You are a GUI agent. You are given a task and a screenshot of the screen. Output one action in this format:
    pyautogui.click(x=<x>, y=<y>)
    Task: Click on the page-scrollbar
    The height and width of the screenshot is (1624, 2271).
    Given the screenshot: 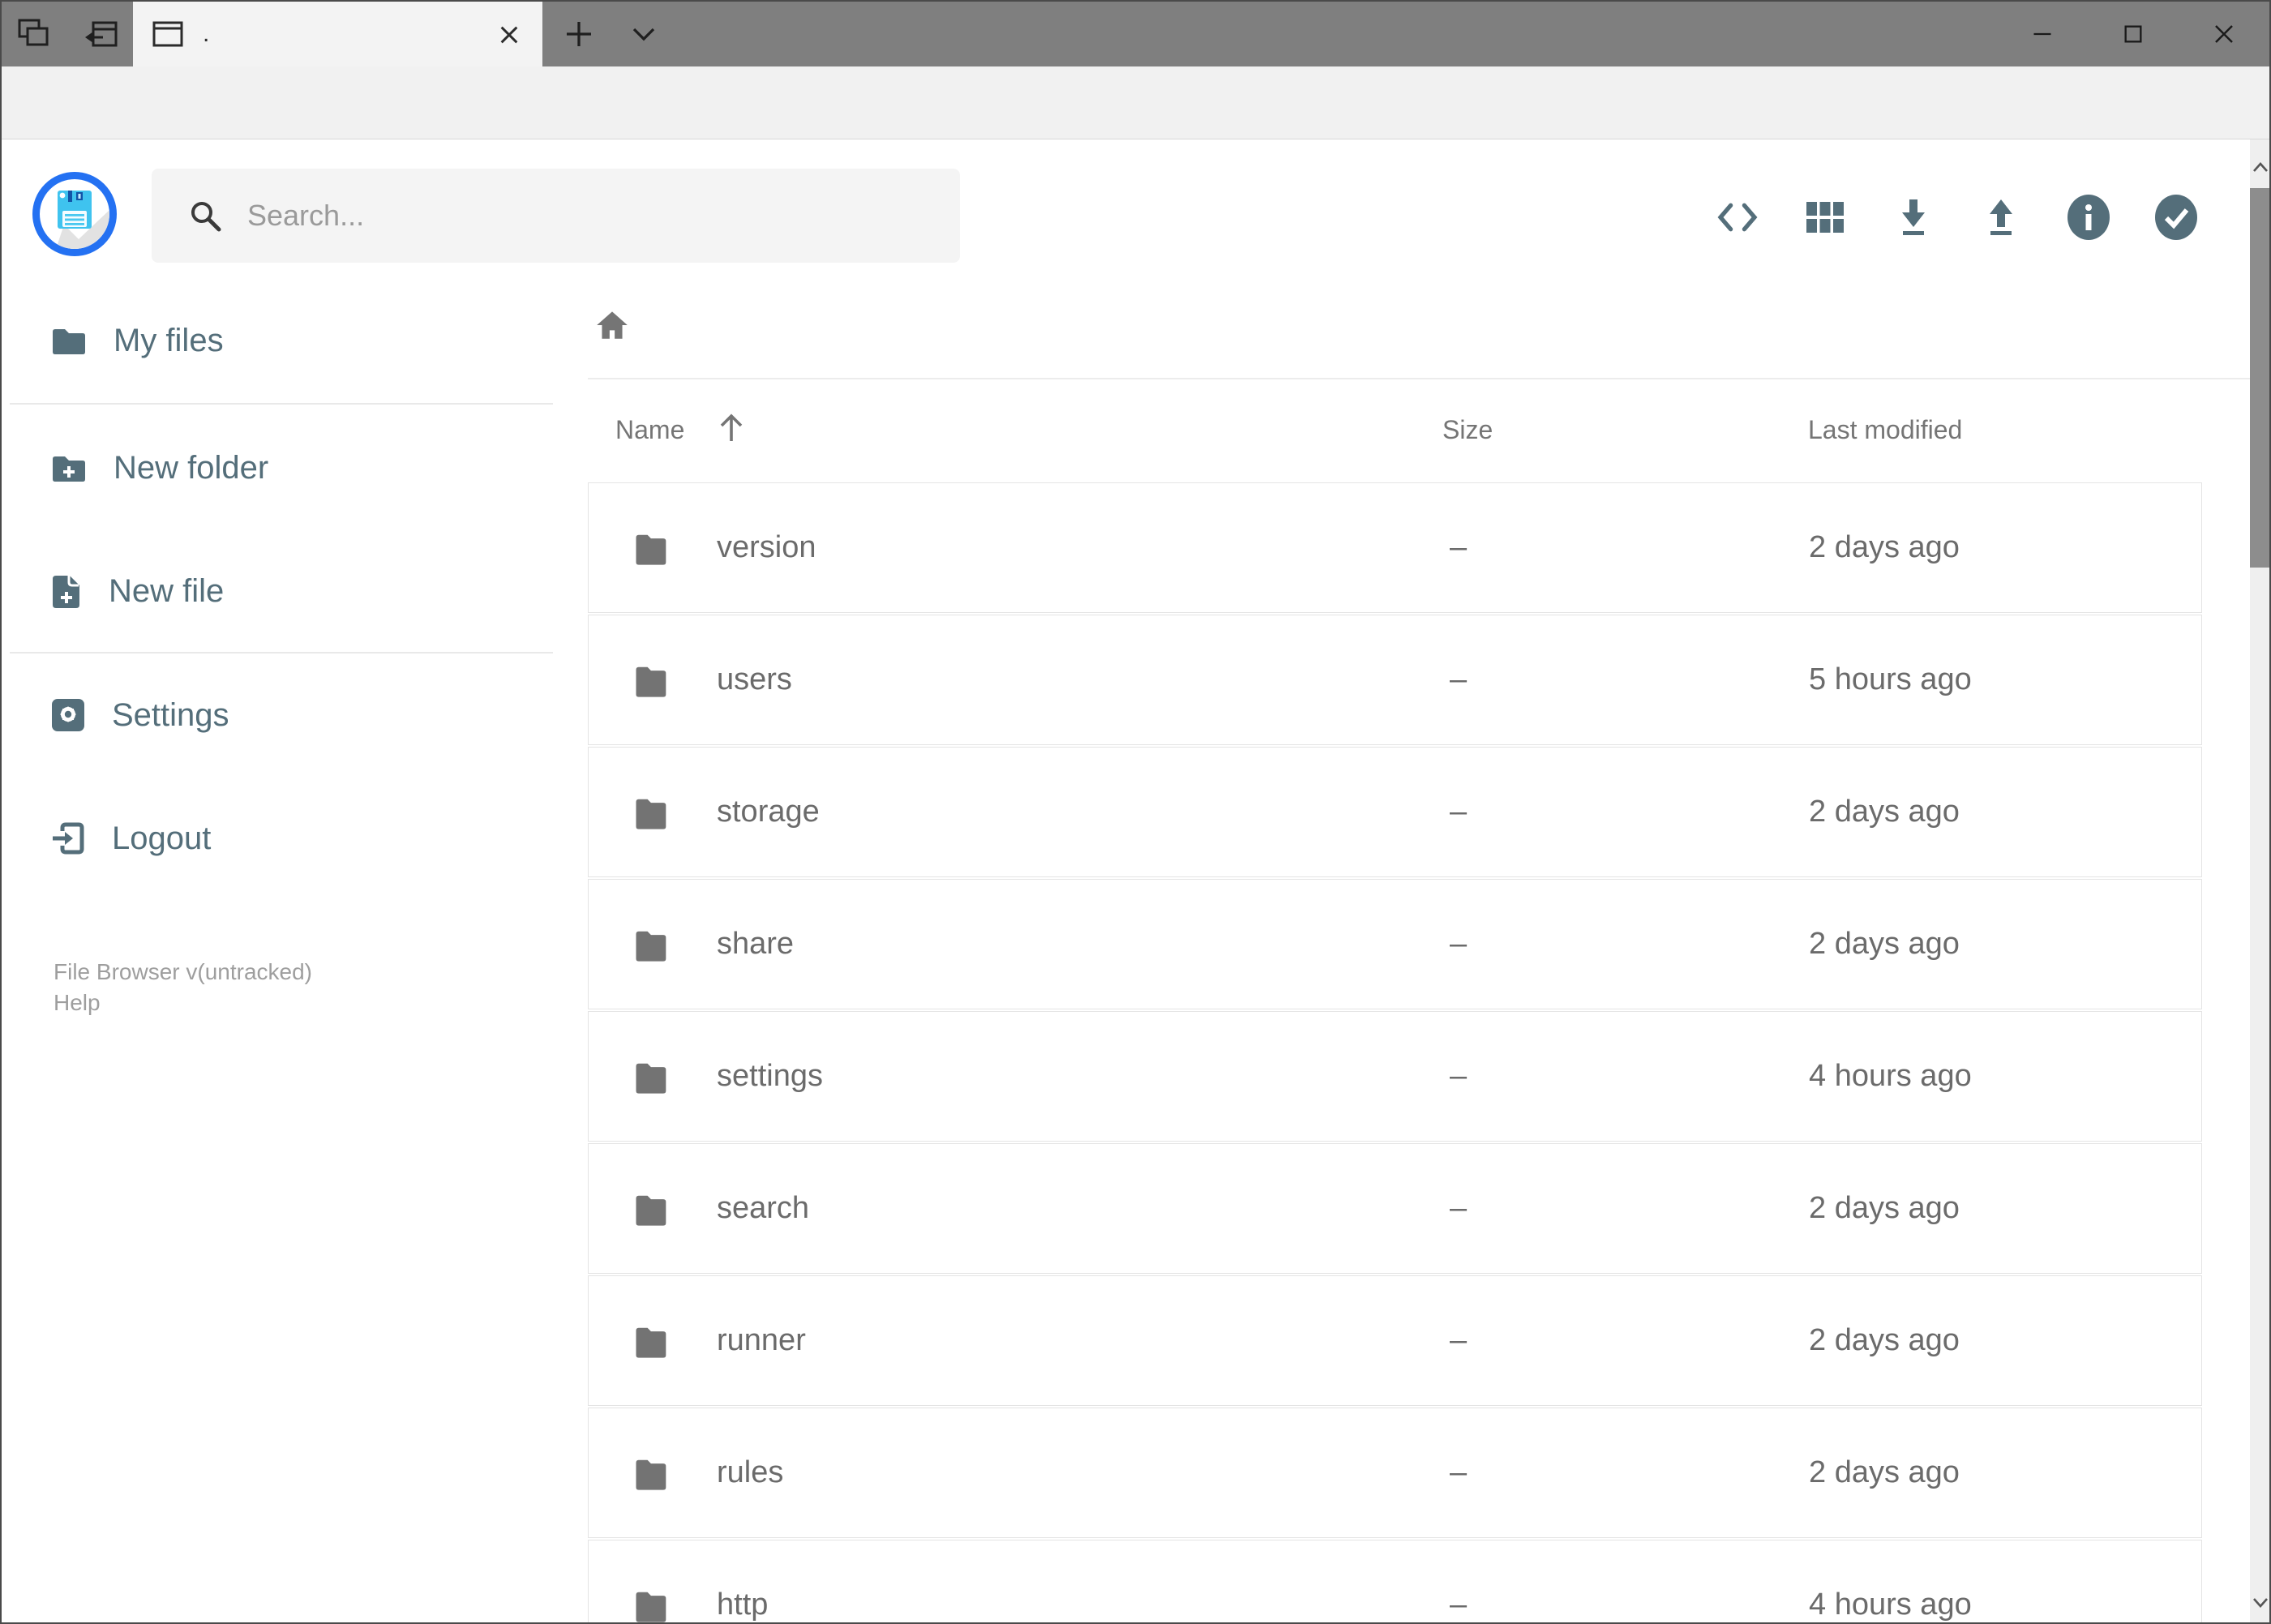 What is the action you would take?
    pyautogui.click(x=2260, y=880)
    